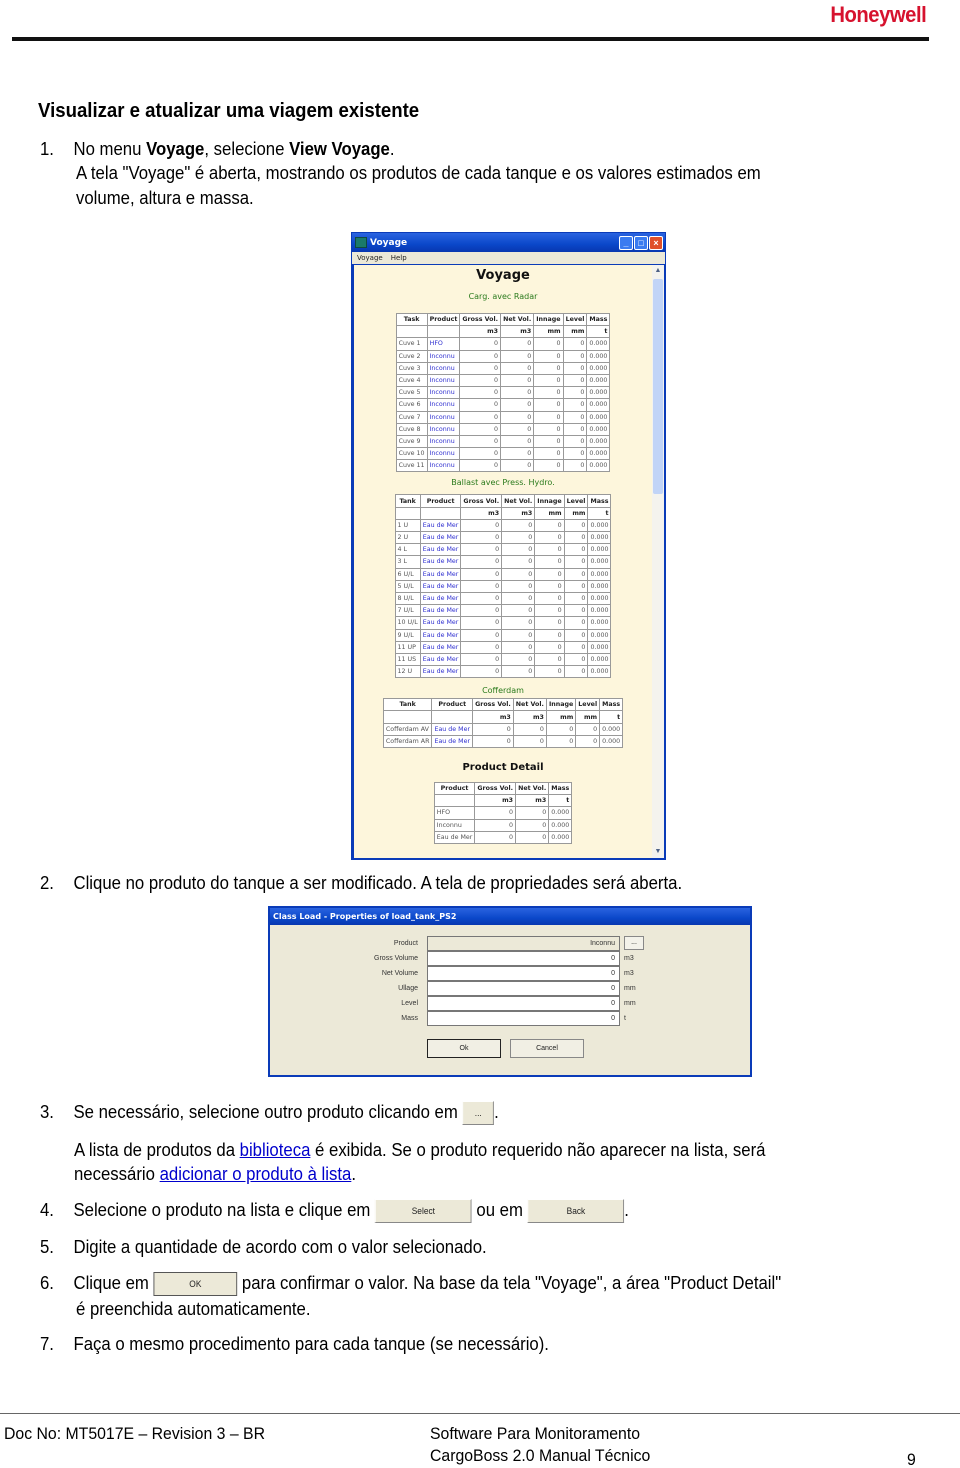  Describe the element at coordinates (548, 332) in the screenshot. I see `unit-cell: mm` at that location.